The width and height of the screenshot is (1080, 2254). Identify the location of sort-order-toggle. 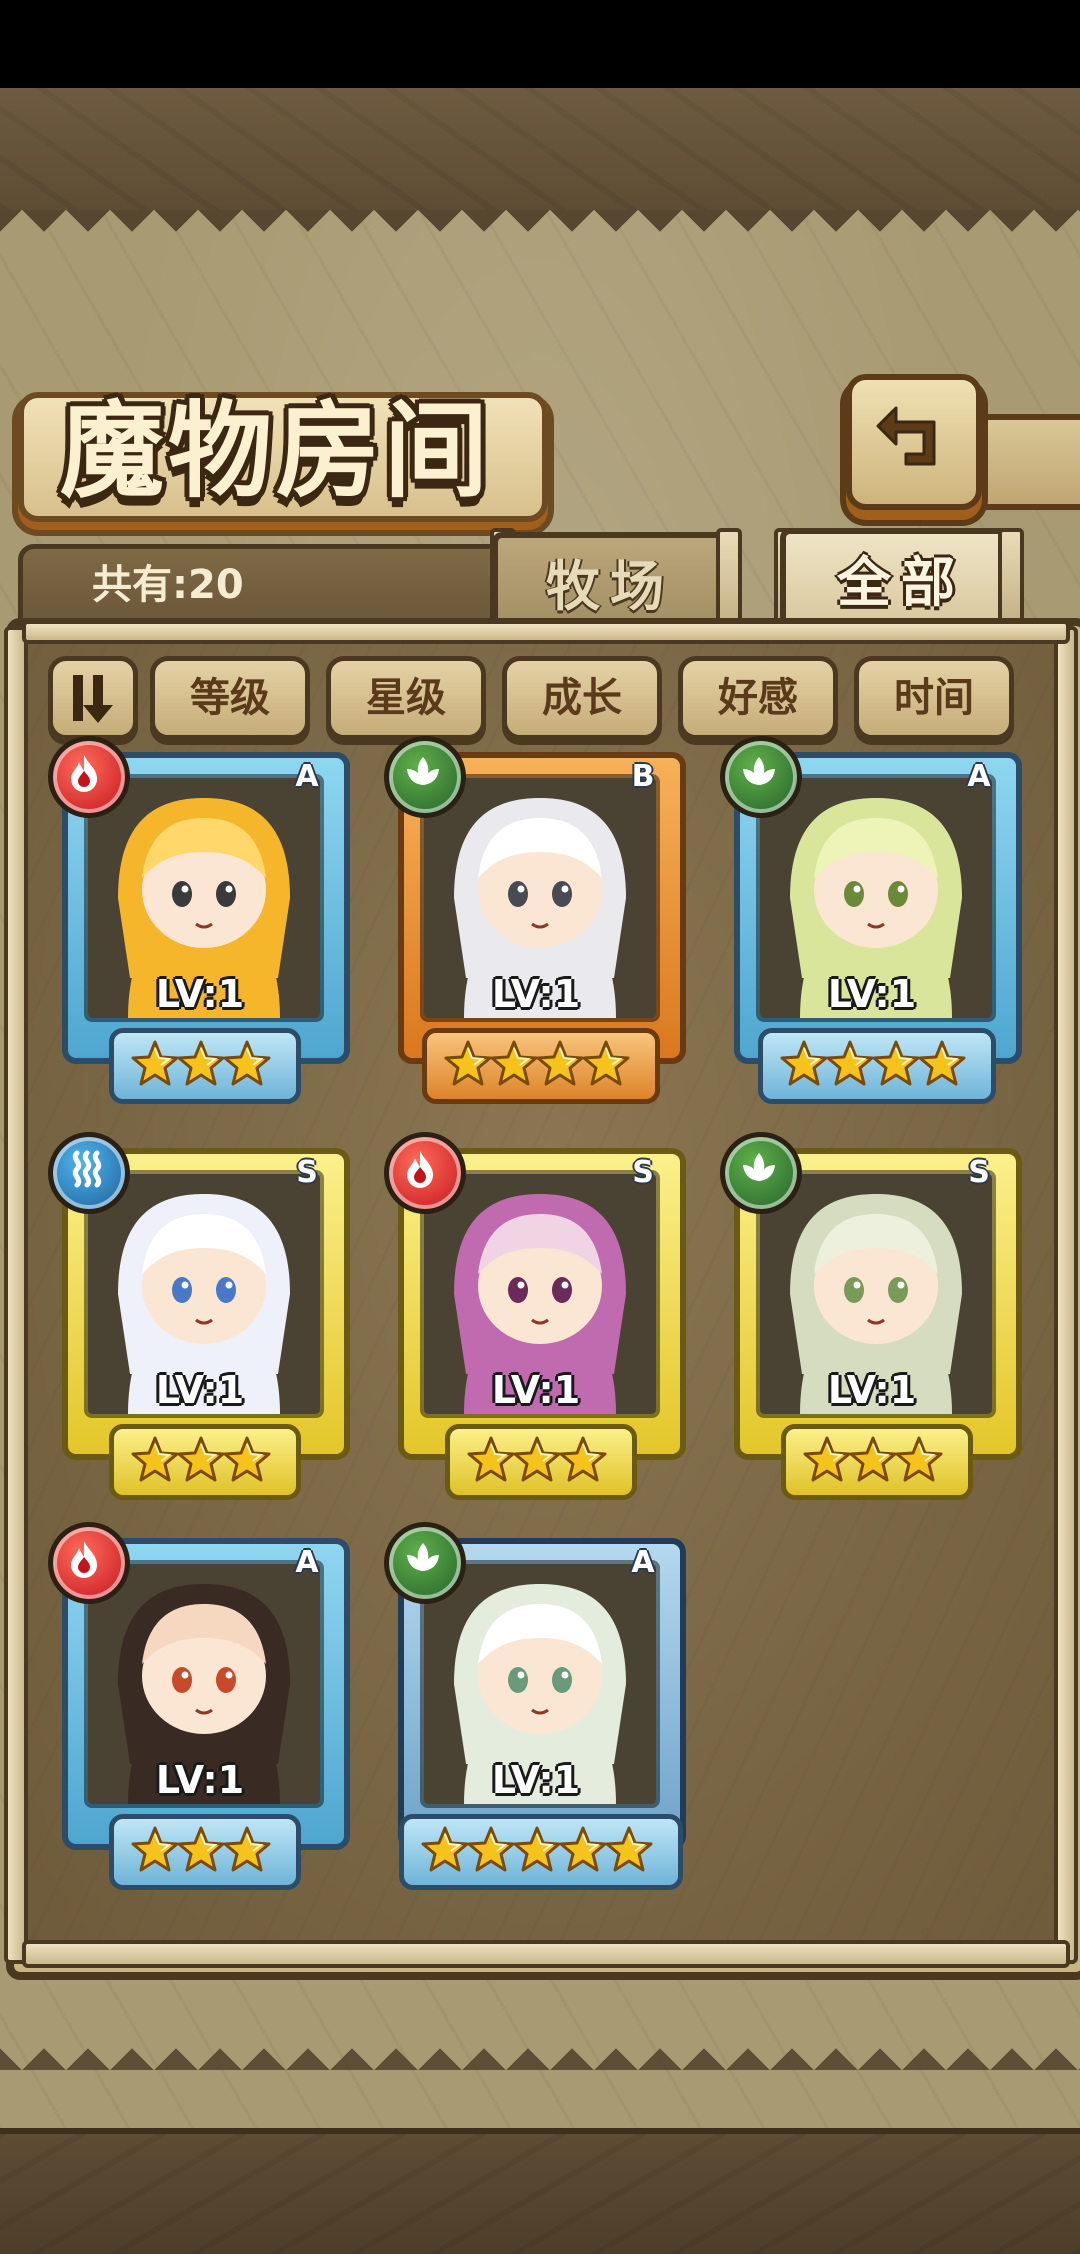
(93, 698).